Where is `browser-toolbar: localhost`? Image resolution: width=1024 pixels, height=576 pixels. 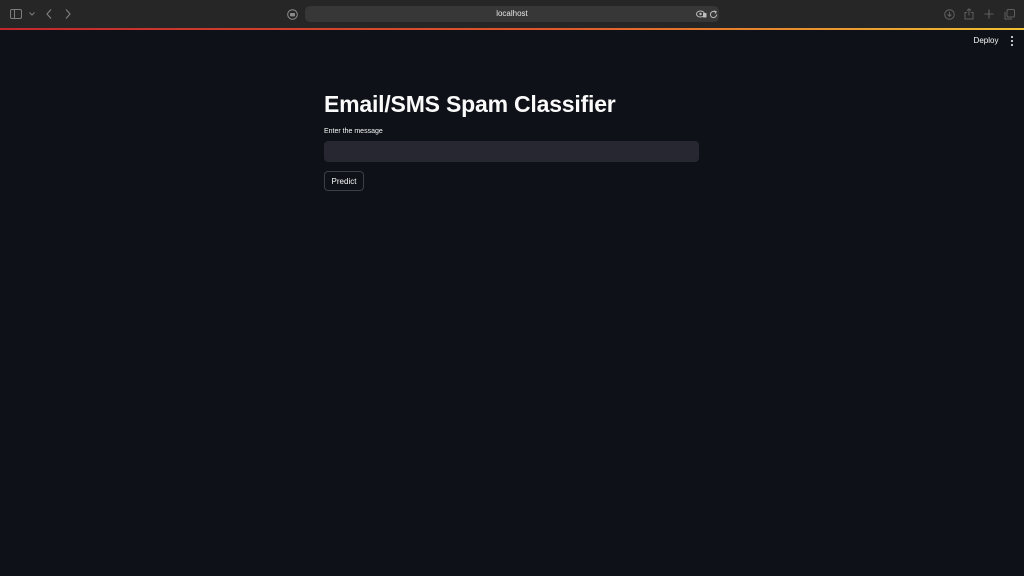 browser-toolbar: localhost is located at coordinates (512, 14).